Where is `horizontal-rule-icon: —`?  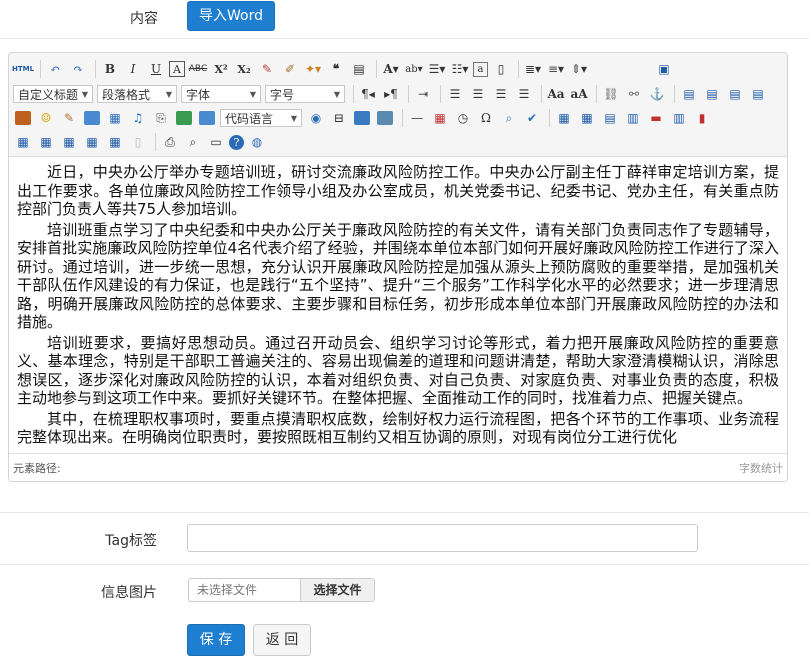 horizontal-rule-icon: — is located at coordinates (417, 118).